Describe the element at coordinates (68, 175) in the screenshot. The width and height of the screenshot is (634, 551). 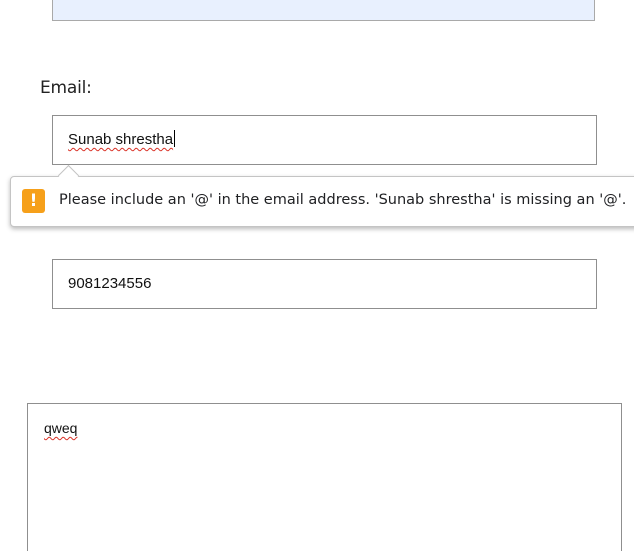
I see `tooltip-arrow` at that location.